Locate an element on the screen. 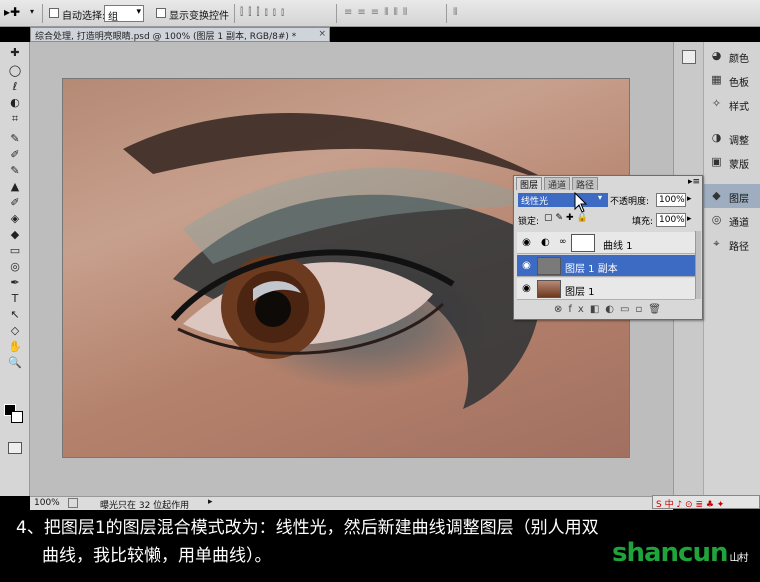 The height and width of the screenshot is (582, 760). layer-mask-thumbnail is located at coordinates (583, 243).